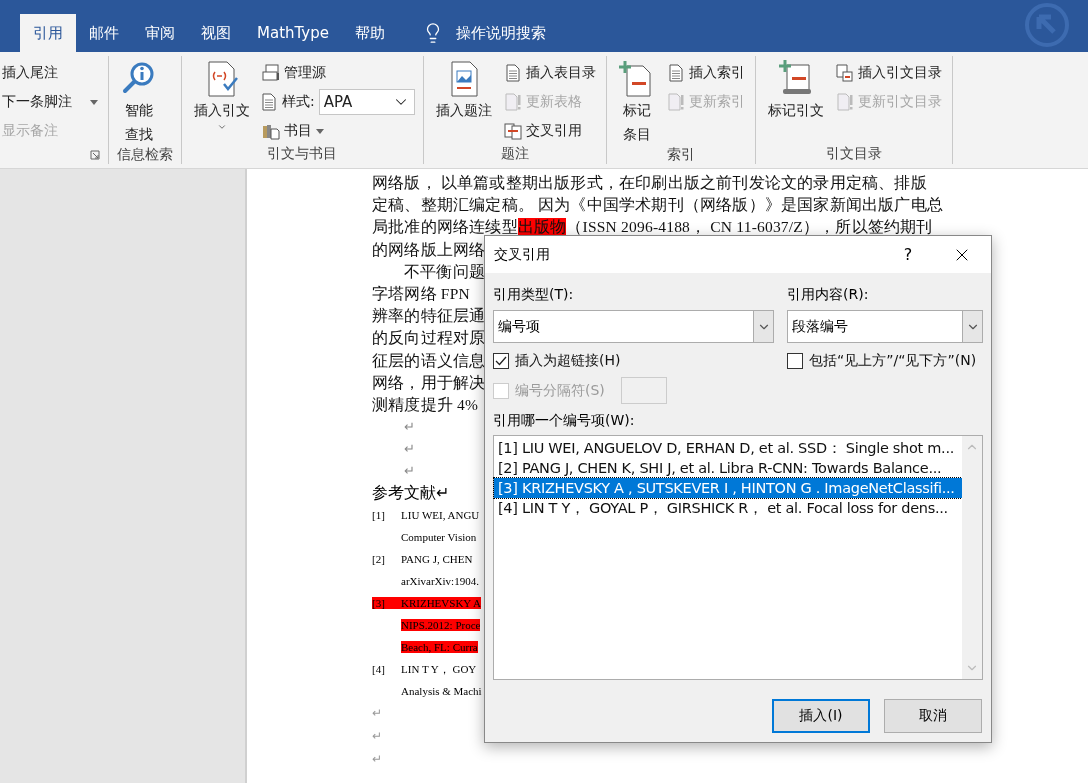  Describe the element at coordinates (501, 33) in the screenshot. I see `tell-me-search: 操作说明搜索` at that location.